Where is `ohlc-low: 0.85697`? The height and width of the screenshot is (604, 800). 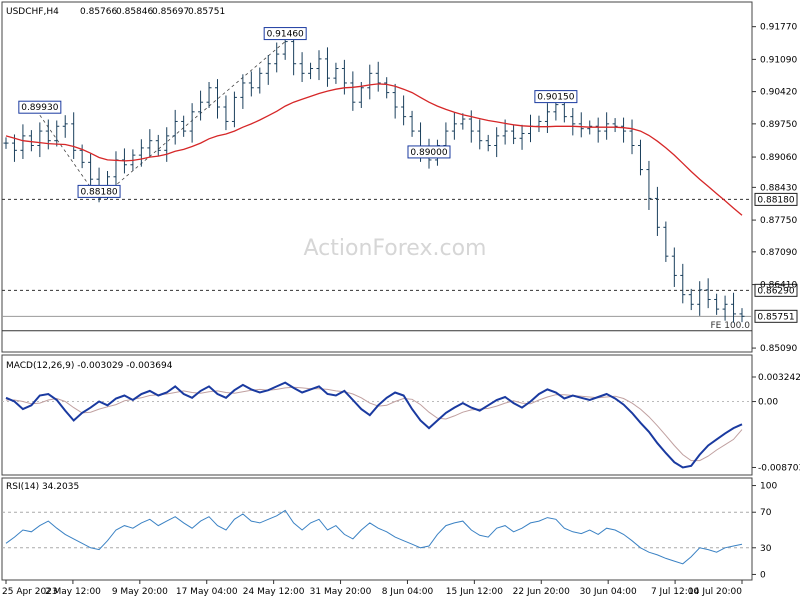
ohlc-low: 0.85697 is located at coordinates (170, 12).